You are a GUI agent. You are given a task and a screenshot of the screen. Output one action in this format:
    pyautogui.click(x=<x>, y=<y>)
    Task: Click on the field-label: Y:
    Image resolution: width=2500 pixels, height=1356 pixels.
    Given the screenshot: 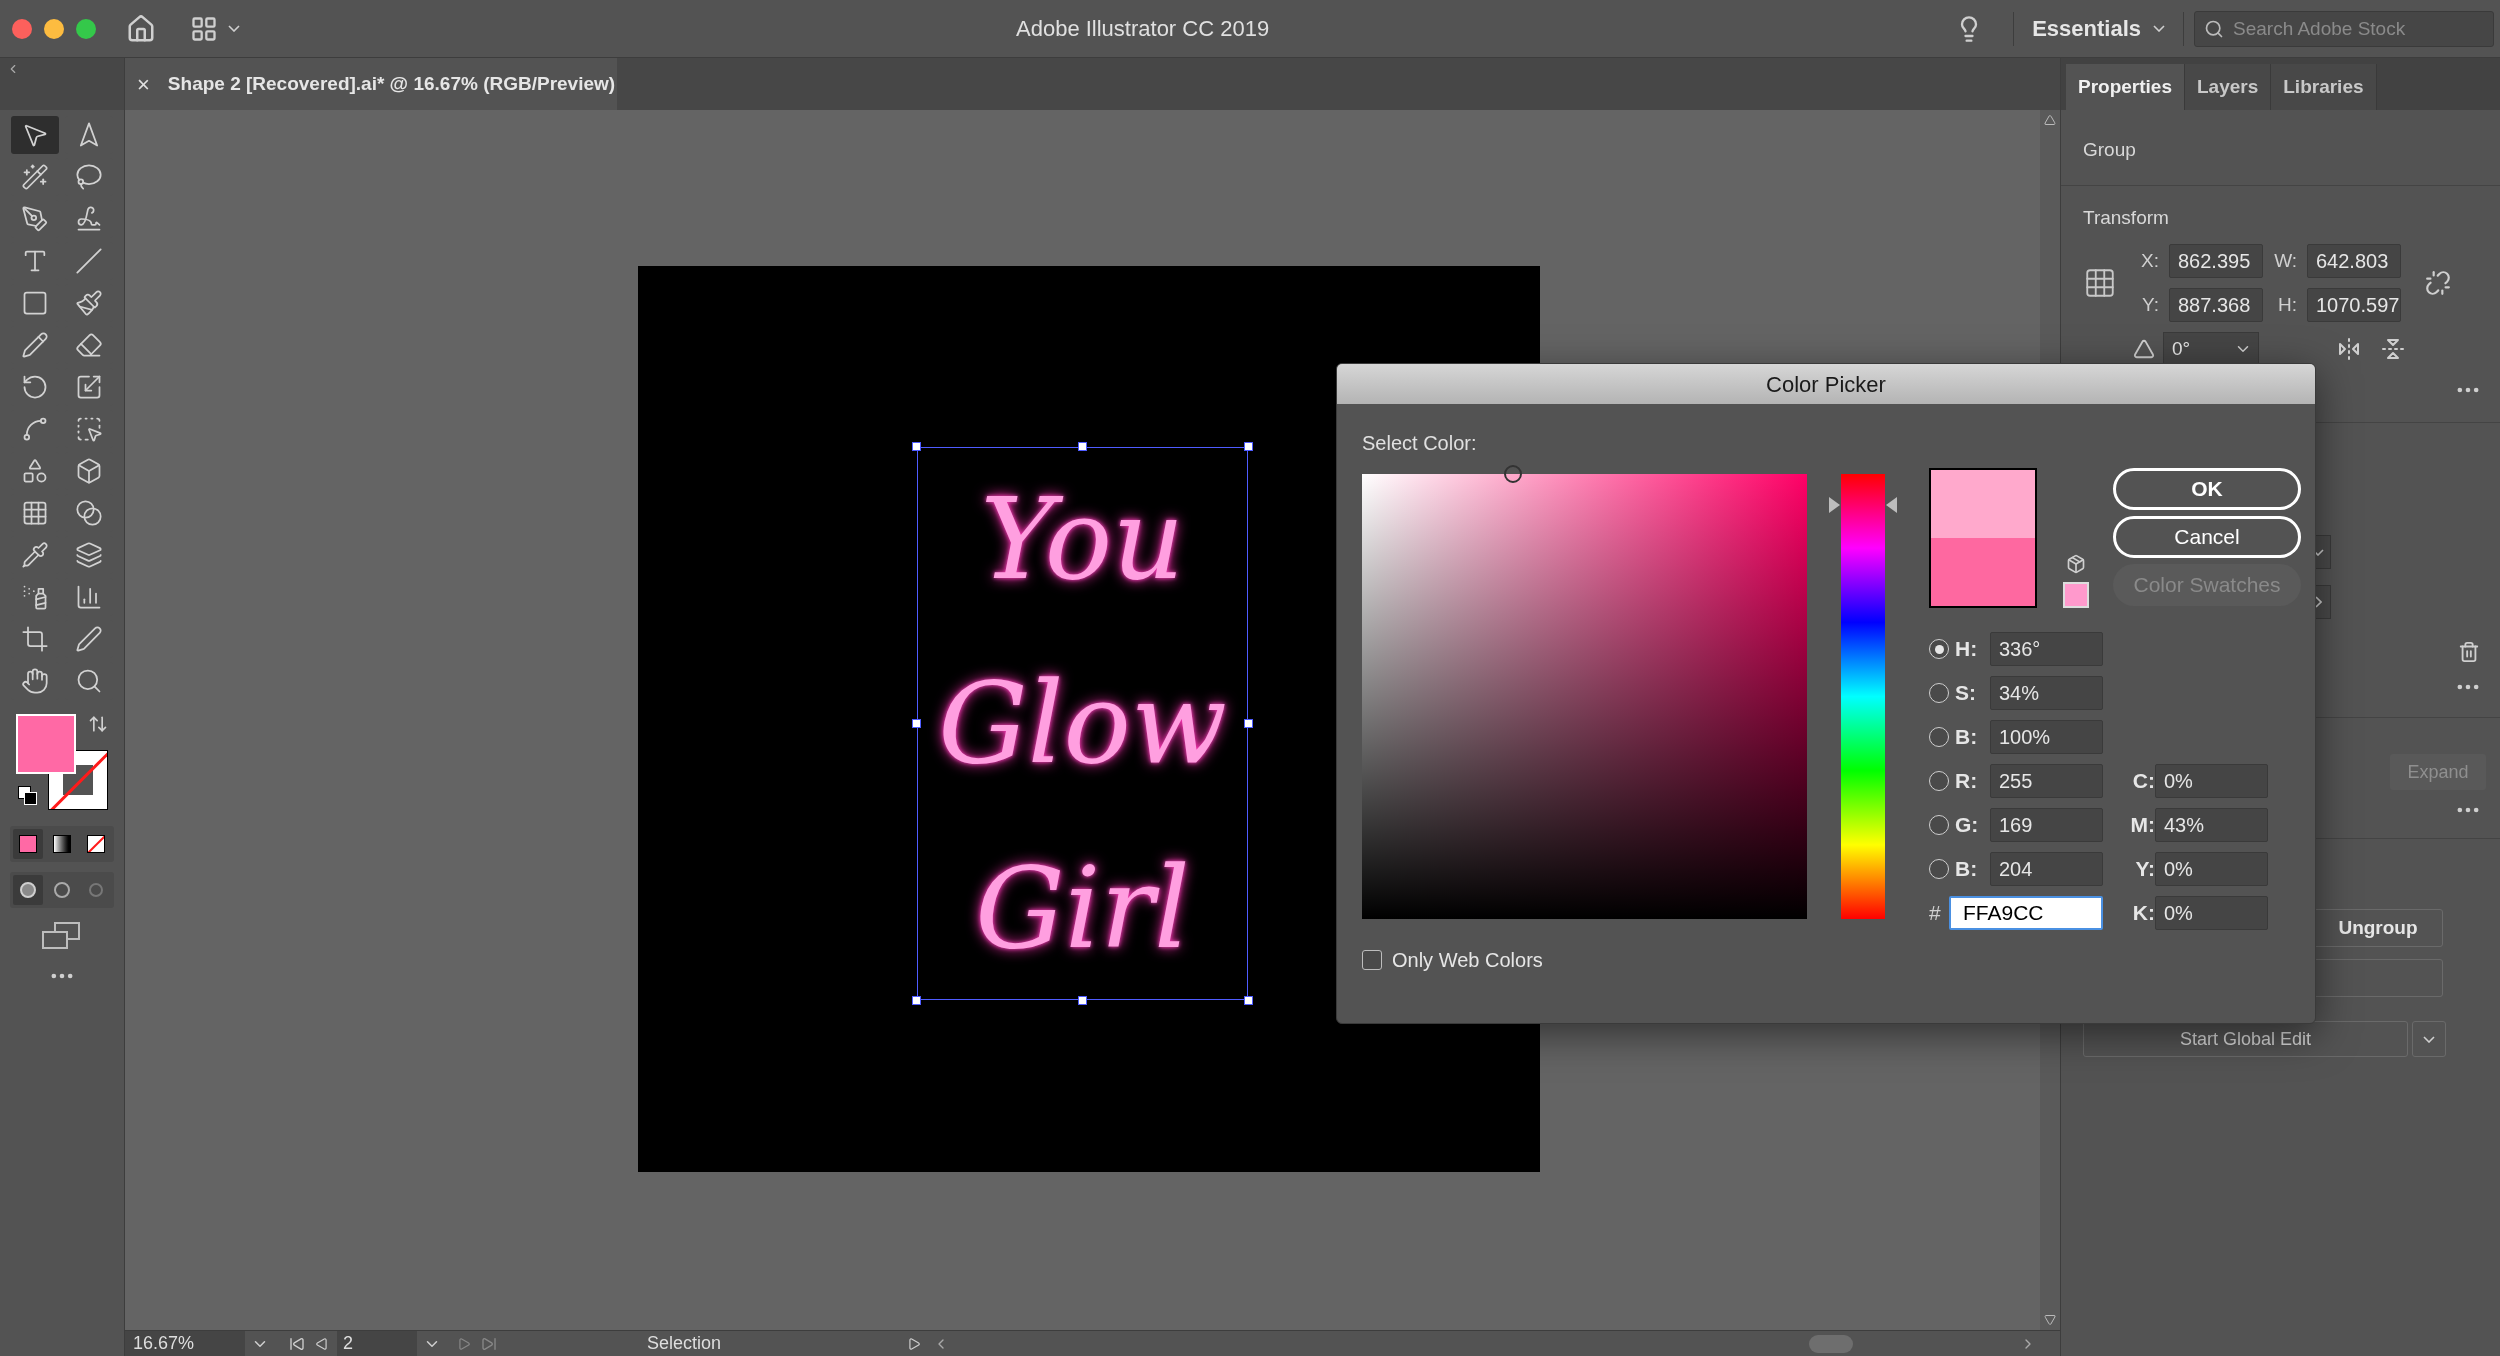 What is the action you would take?
    pyautogui.click(x=2150, y=304)
    